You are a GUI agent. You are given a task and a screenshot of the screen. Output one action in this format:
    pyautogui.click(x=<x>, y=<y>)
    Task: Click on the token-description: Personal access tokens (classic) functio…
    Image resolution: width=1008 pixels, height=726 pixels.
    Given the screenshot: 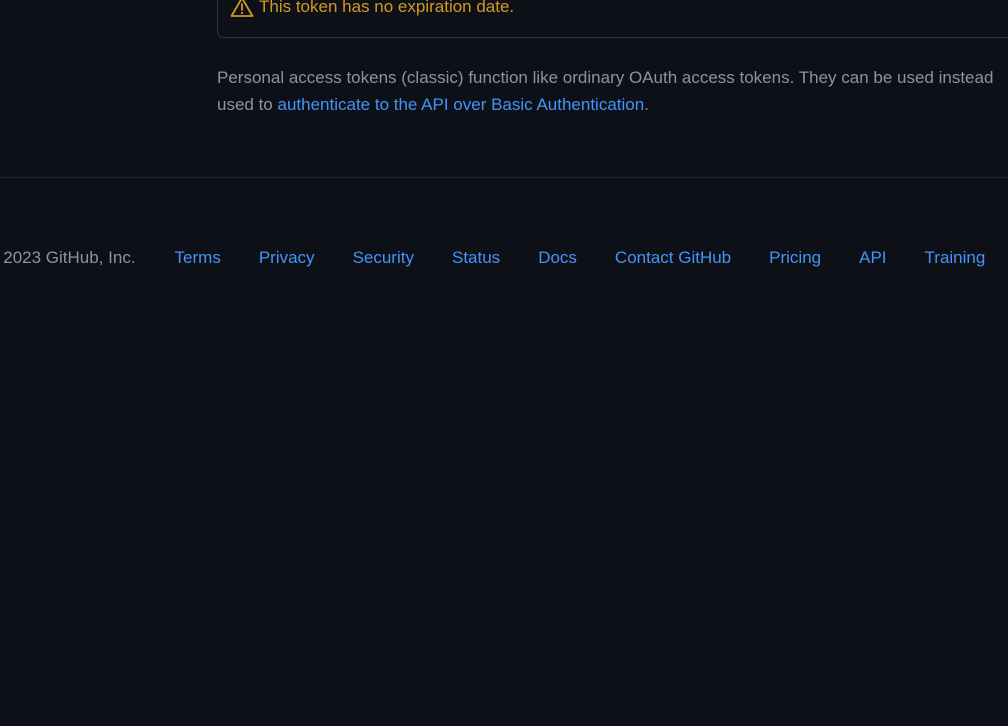 What is the action you would take?
    pyautogui.click(x=612, y=91)
    